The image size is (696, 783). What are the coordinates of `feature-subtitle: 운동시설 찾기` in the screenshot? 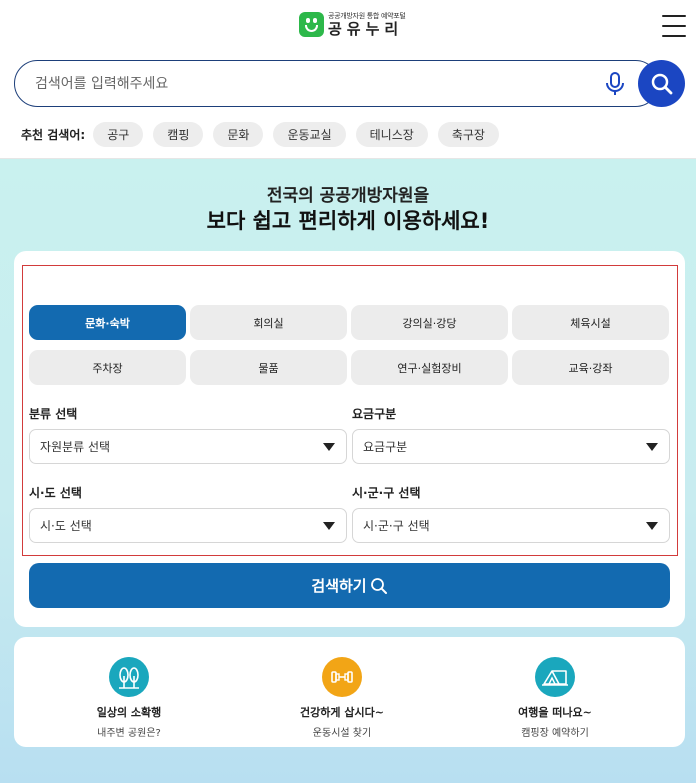 It's located at (342, 733).